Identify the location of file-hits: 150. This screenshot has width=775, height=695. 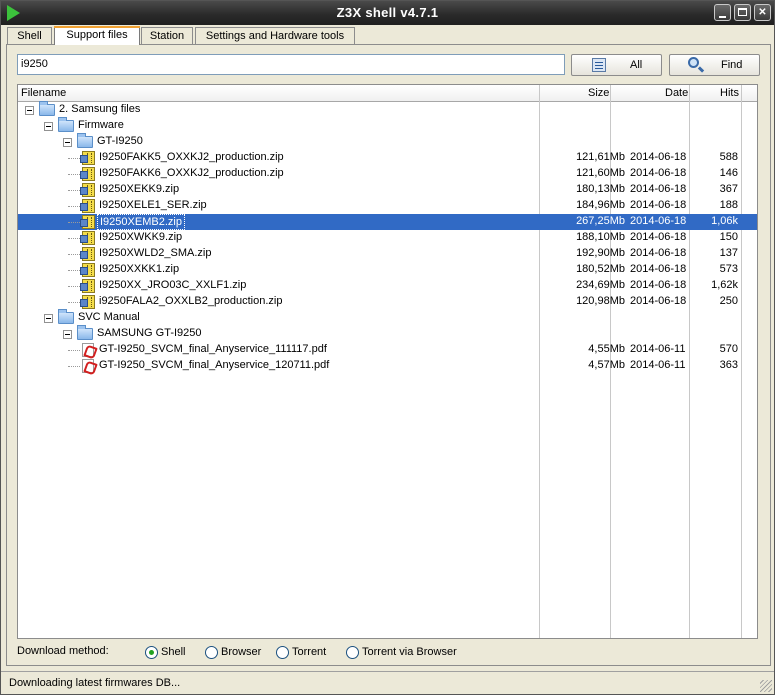
(728, 237).